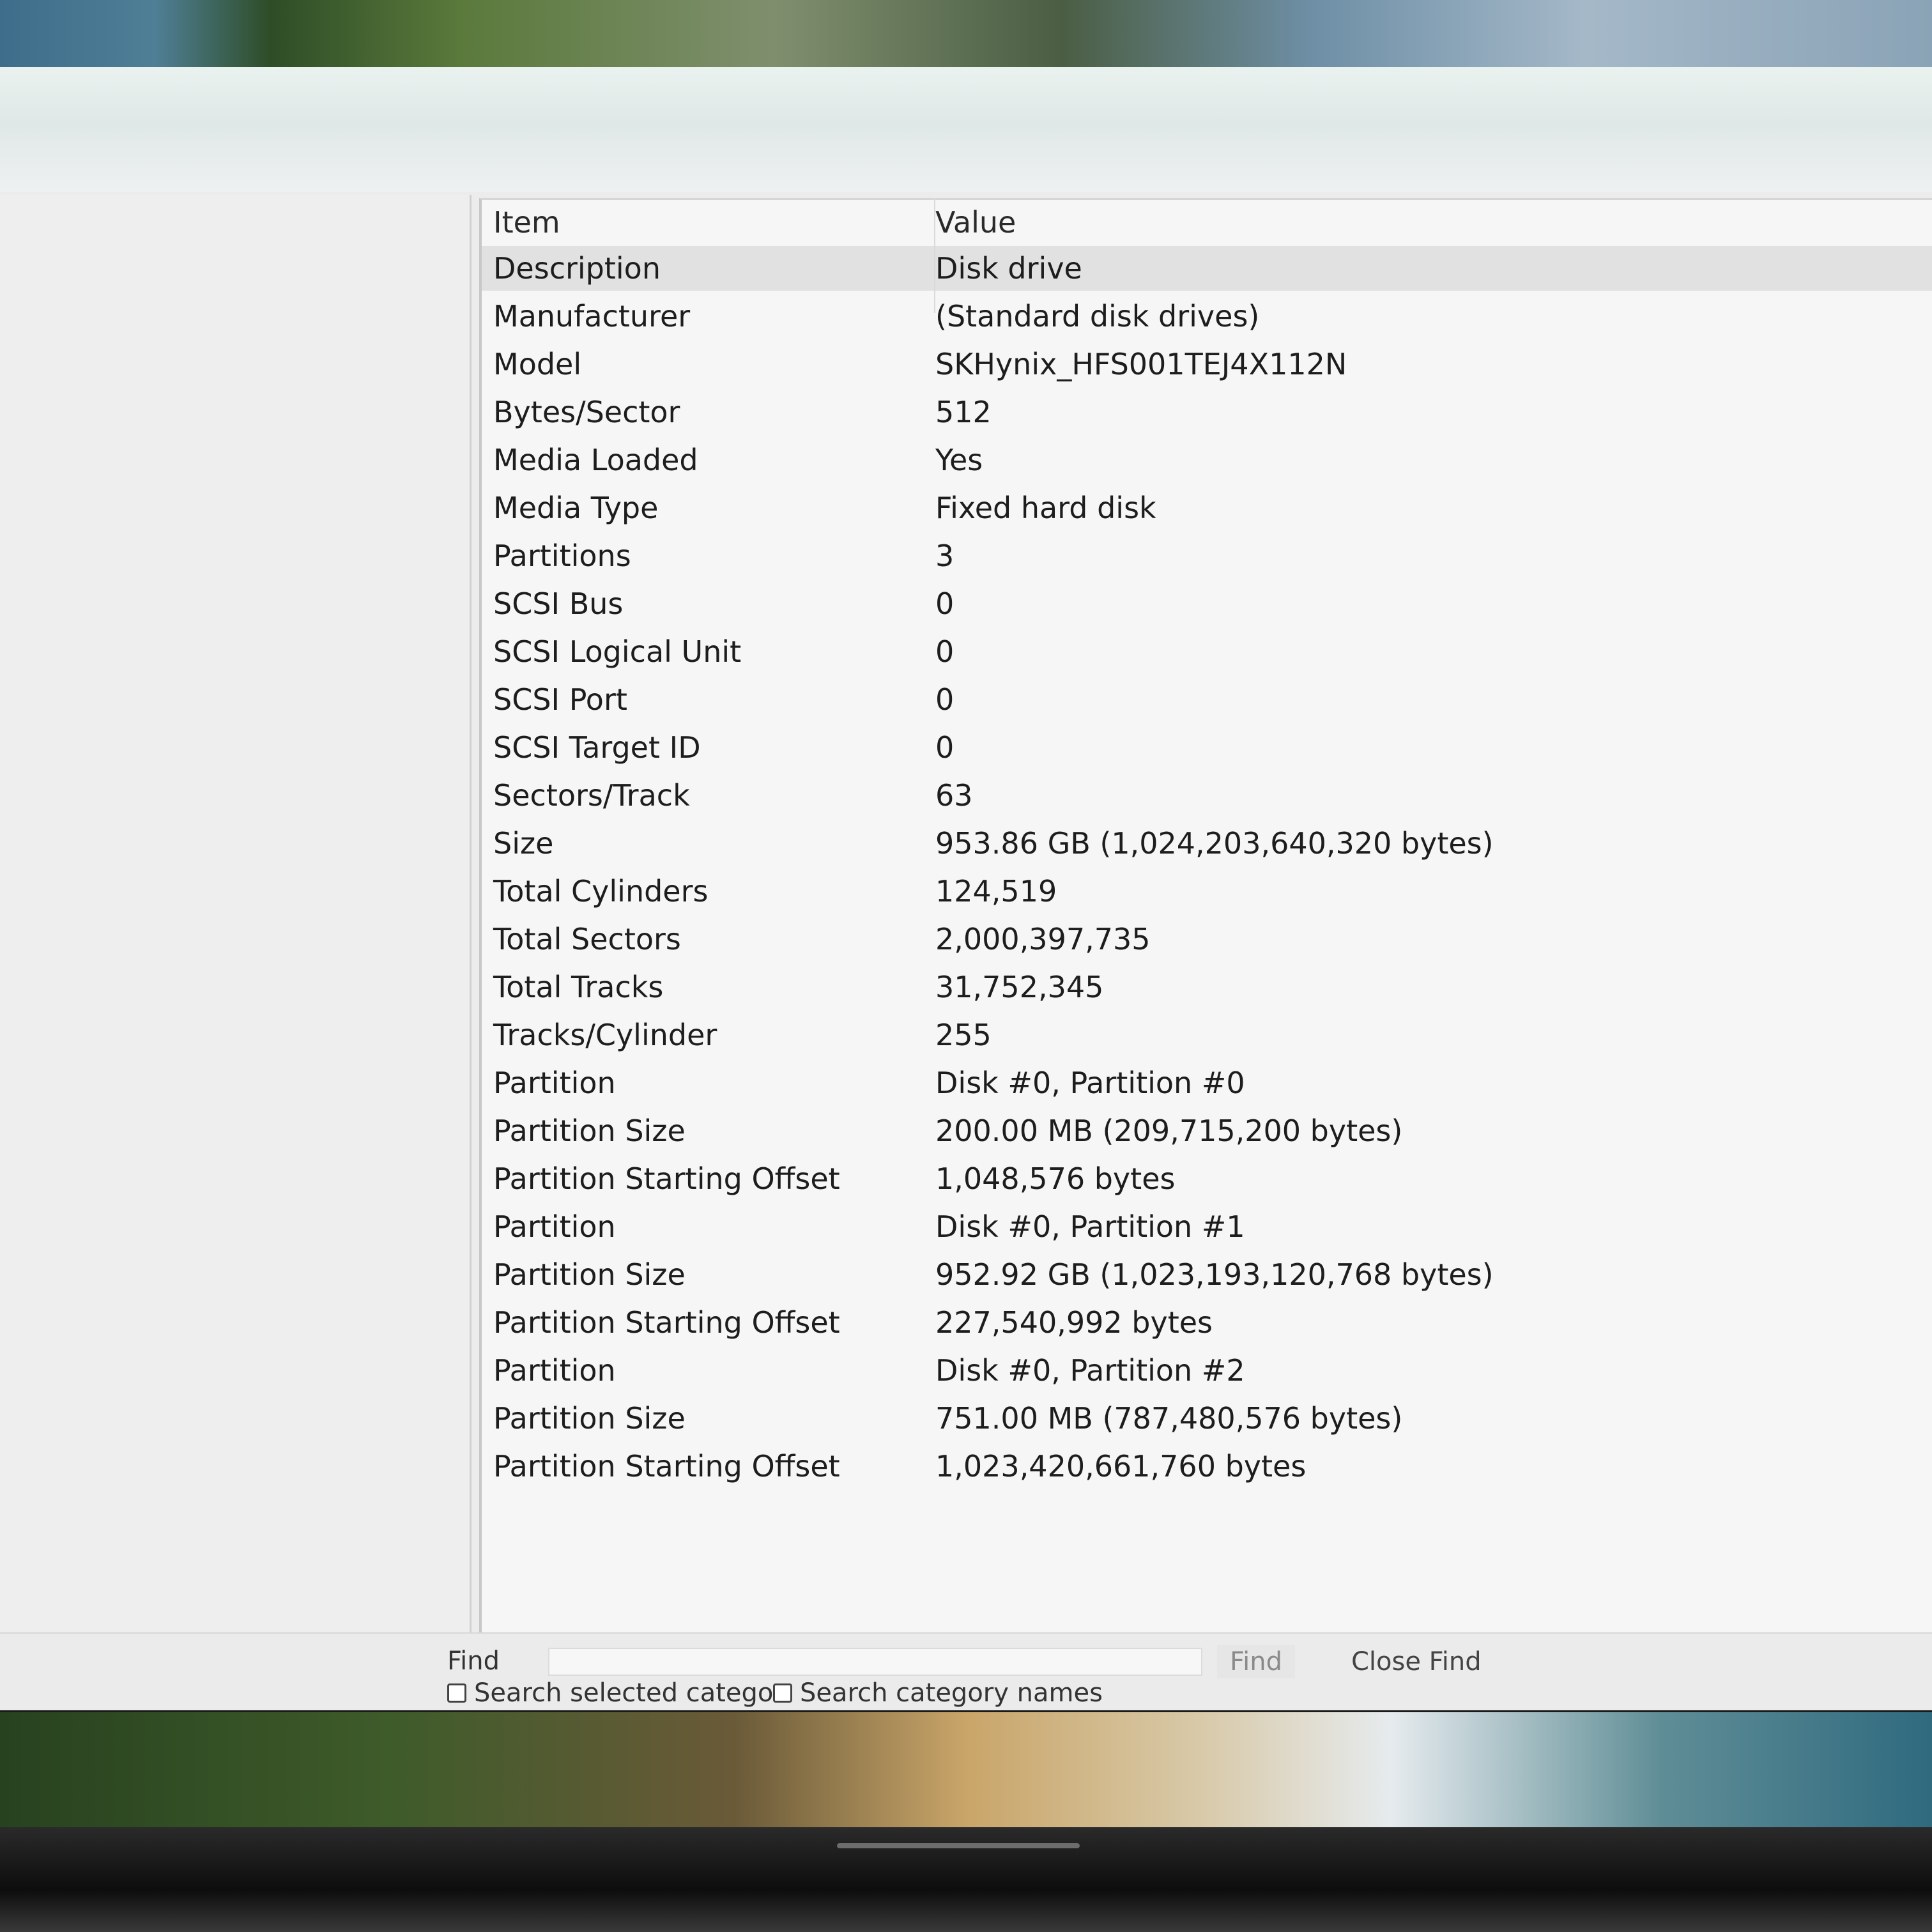 Image resolution: width=1932 pixels, height=1932 pixels. Describe the element at coordinates (1214, 1274) in the screenshot. I see `row-value-cell: 952.92 GB (1,023,193,120,768 bytes)` at that location.